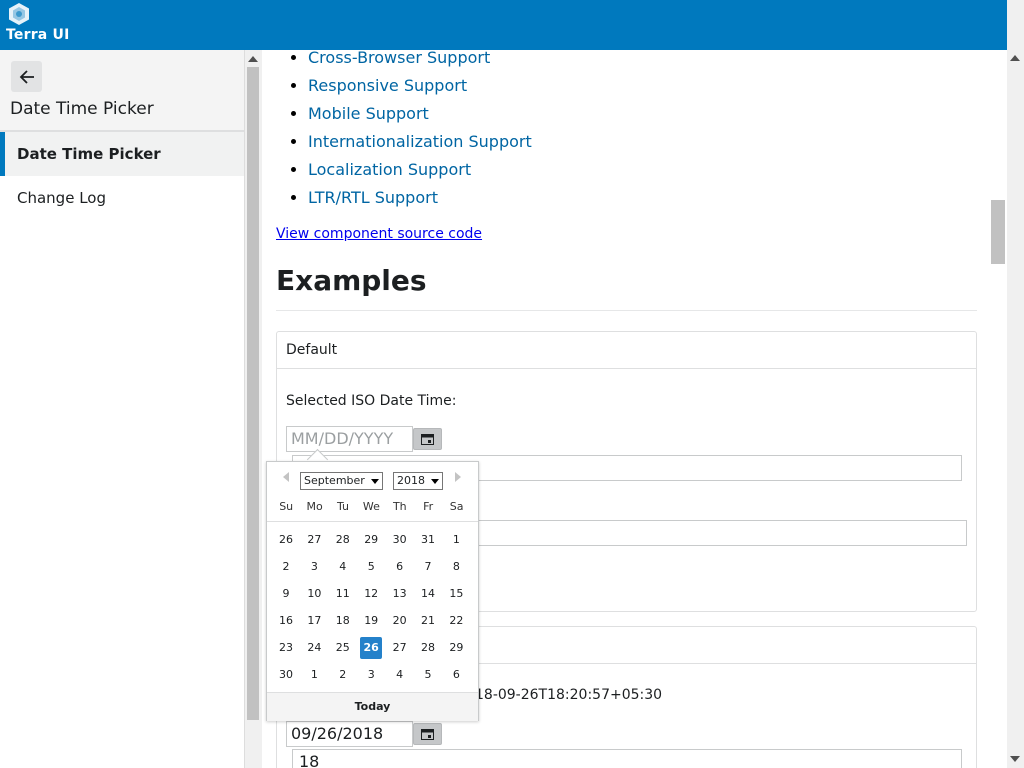 The image size is (1024, 768). Describe the element at coordinates (371, 401) in the screenshot. I see `selected-iso-label: Selected ISO Date Time:` at that location.